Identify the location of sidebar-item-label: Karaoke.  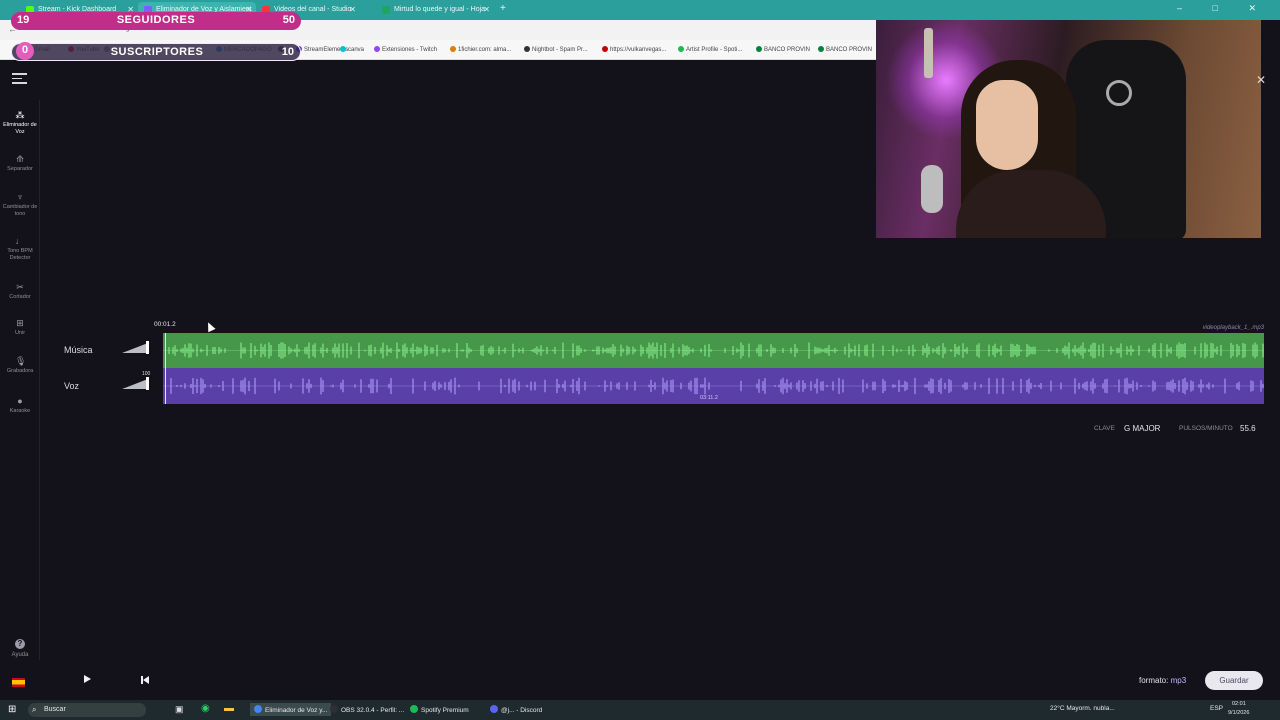
(20, 411).